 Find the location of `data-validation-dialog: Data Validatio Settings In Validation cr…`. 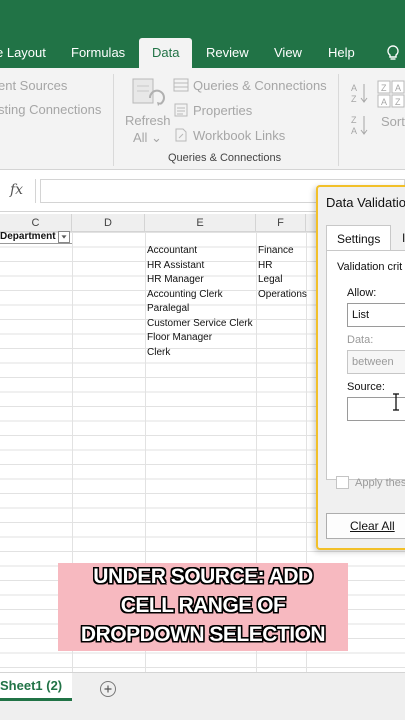

data-validation-dialog: Data Validatio Settings In Validation cr… is located at coordinates (360, 367).